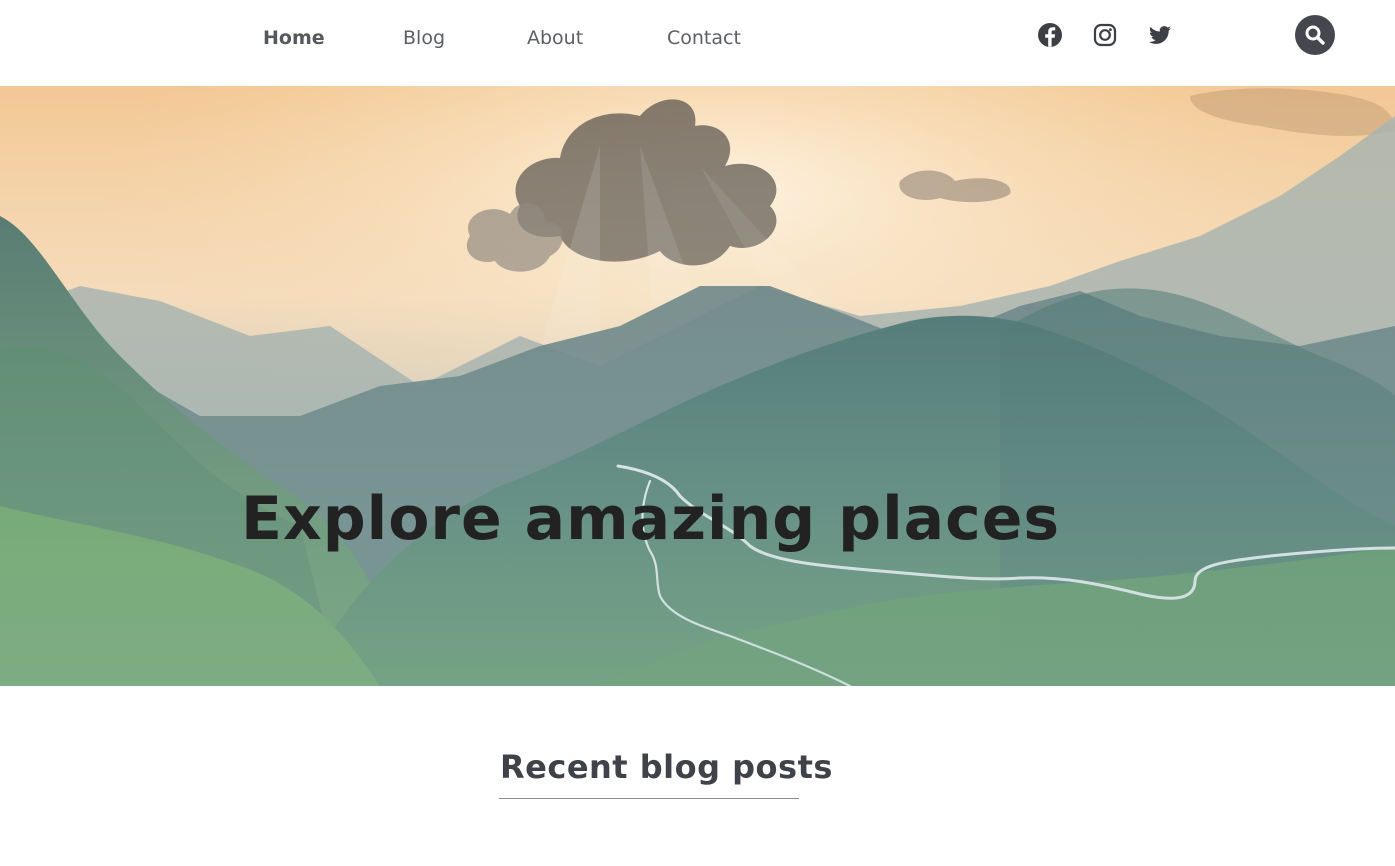  I want to click on heading-underline, so click(649, 798).